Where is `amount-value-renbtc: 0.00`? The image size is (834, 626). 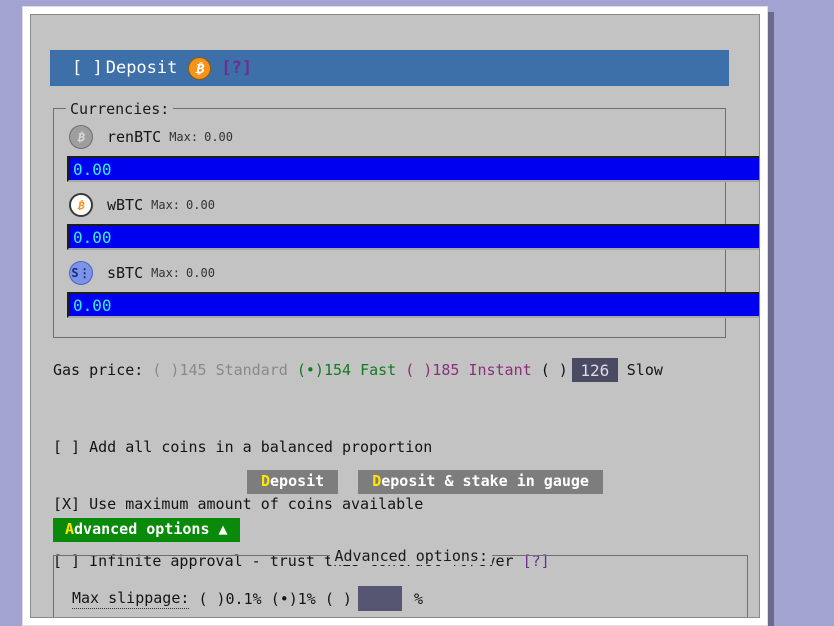 amount-value-renbtc: 0.00 is located at coordinates (92, 169).